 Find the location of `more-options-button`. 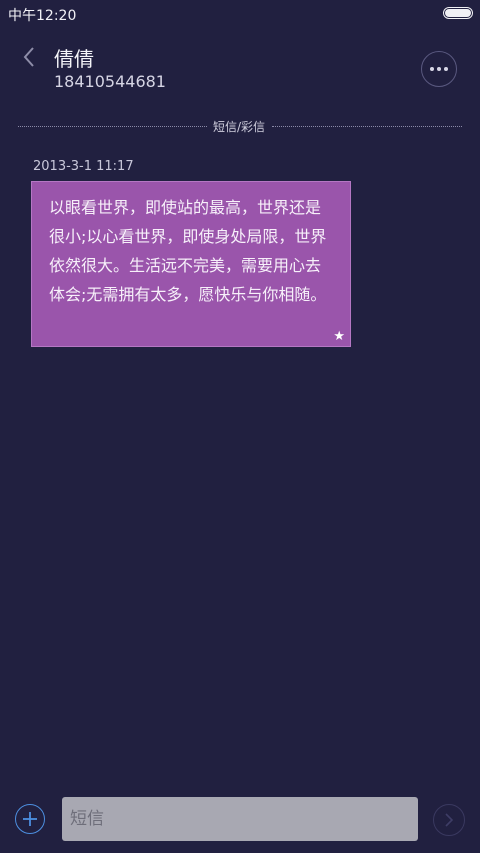

more-options-button is located at coordinates (439, 69).